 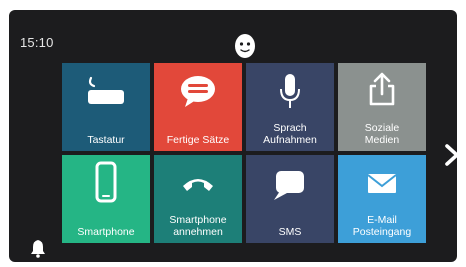 I want to click on tile-label: Fertige Sätze, so click(x=198, y=140).